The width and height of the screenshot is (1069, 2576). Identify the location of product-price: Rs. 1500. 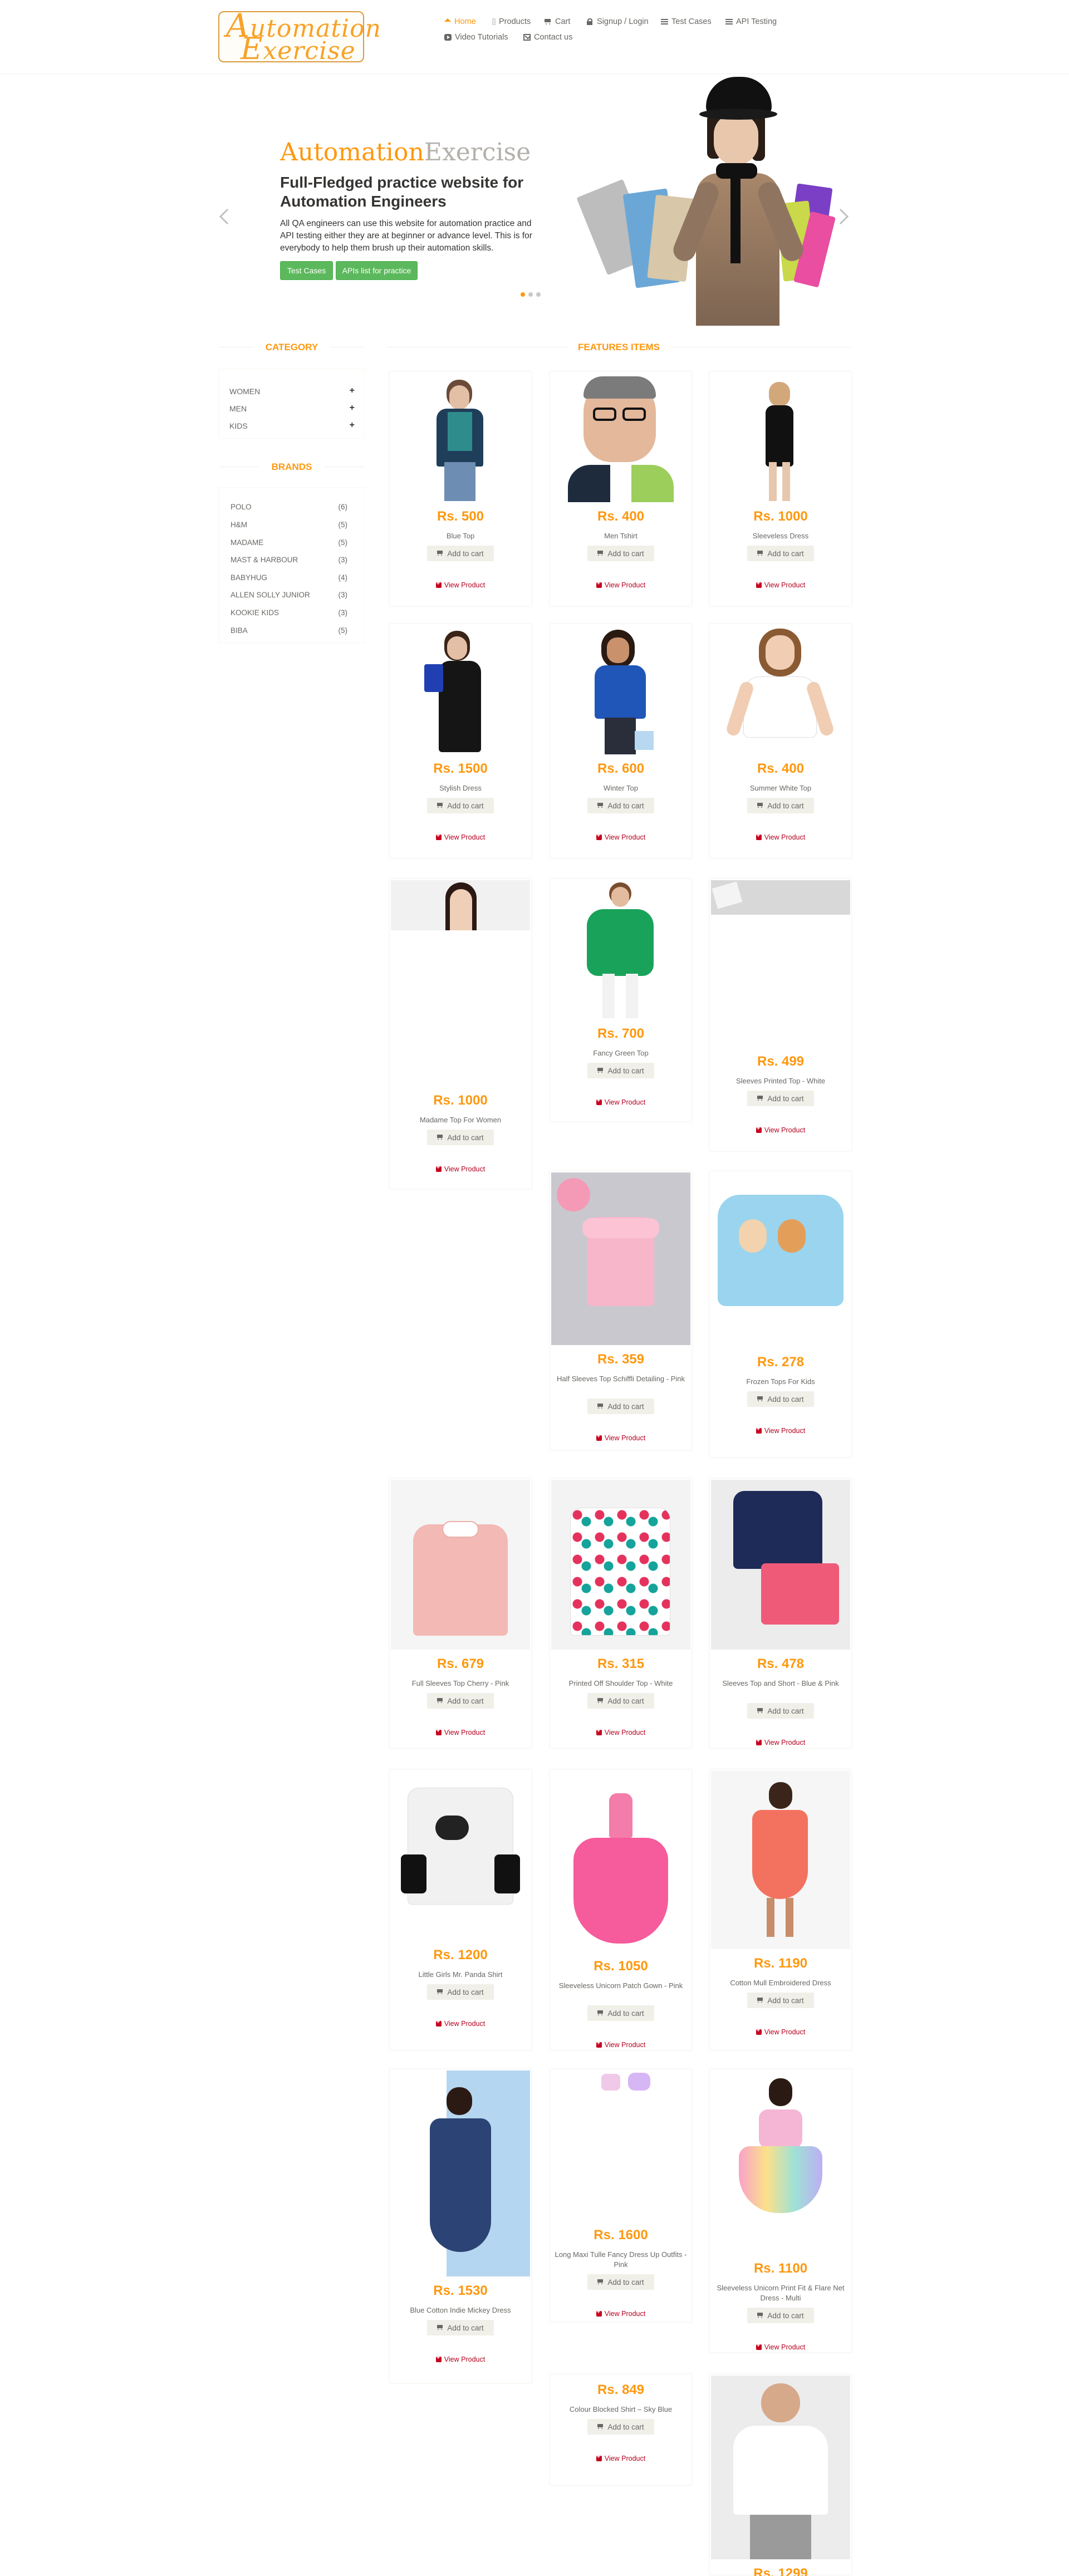
(460, 768).